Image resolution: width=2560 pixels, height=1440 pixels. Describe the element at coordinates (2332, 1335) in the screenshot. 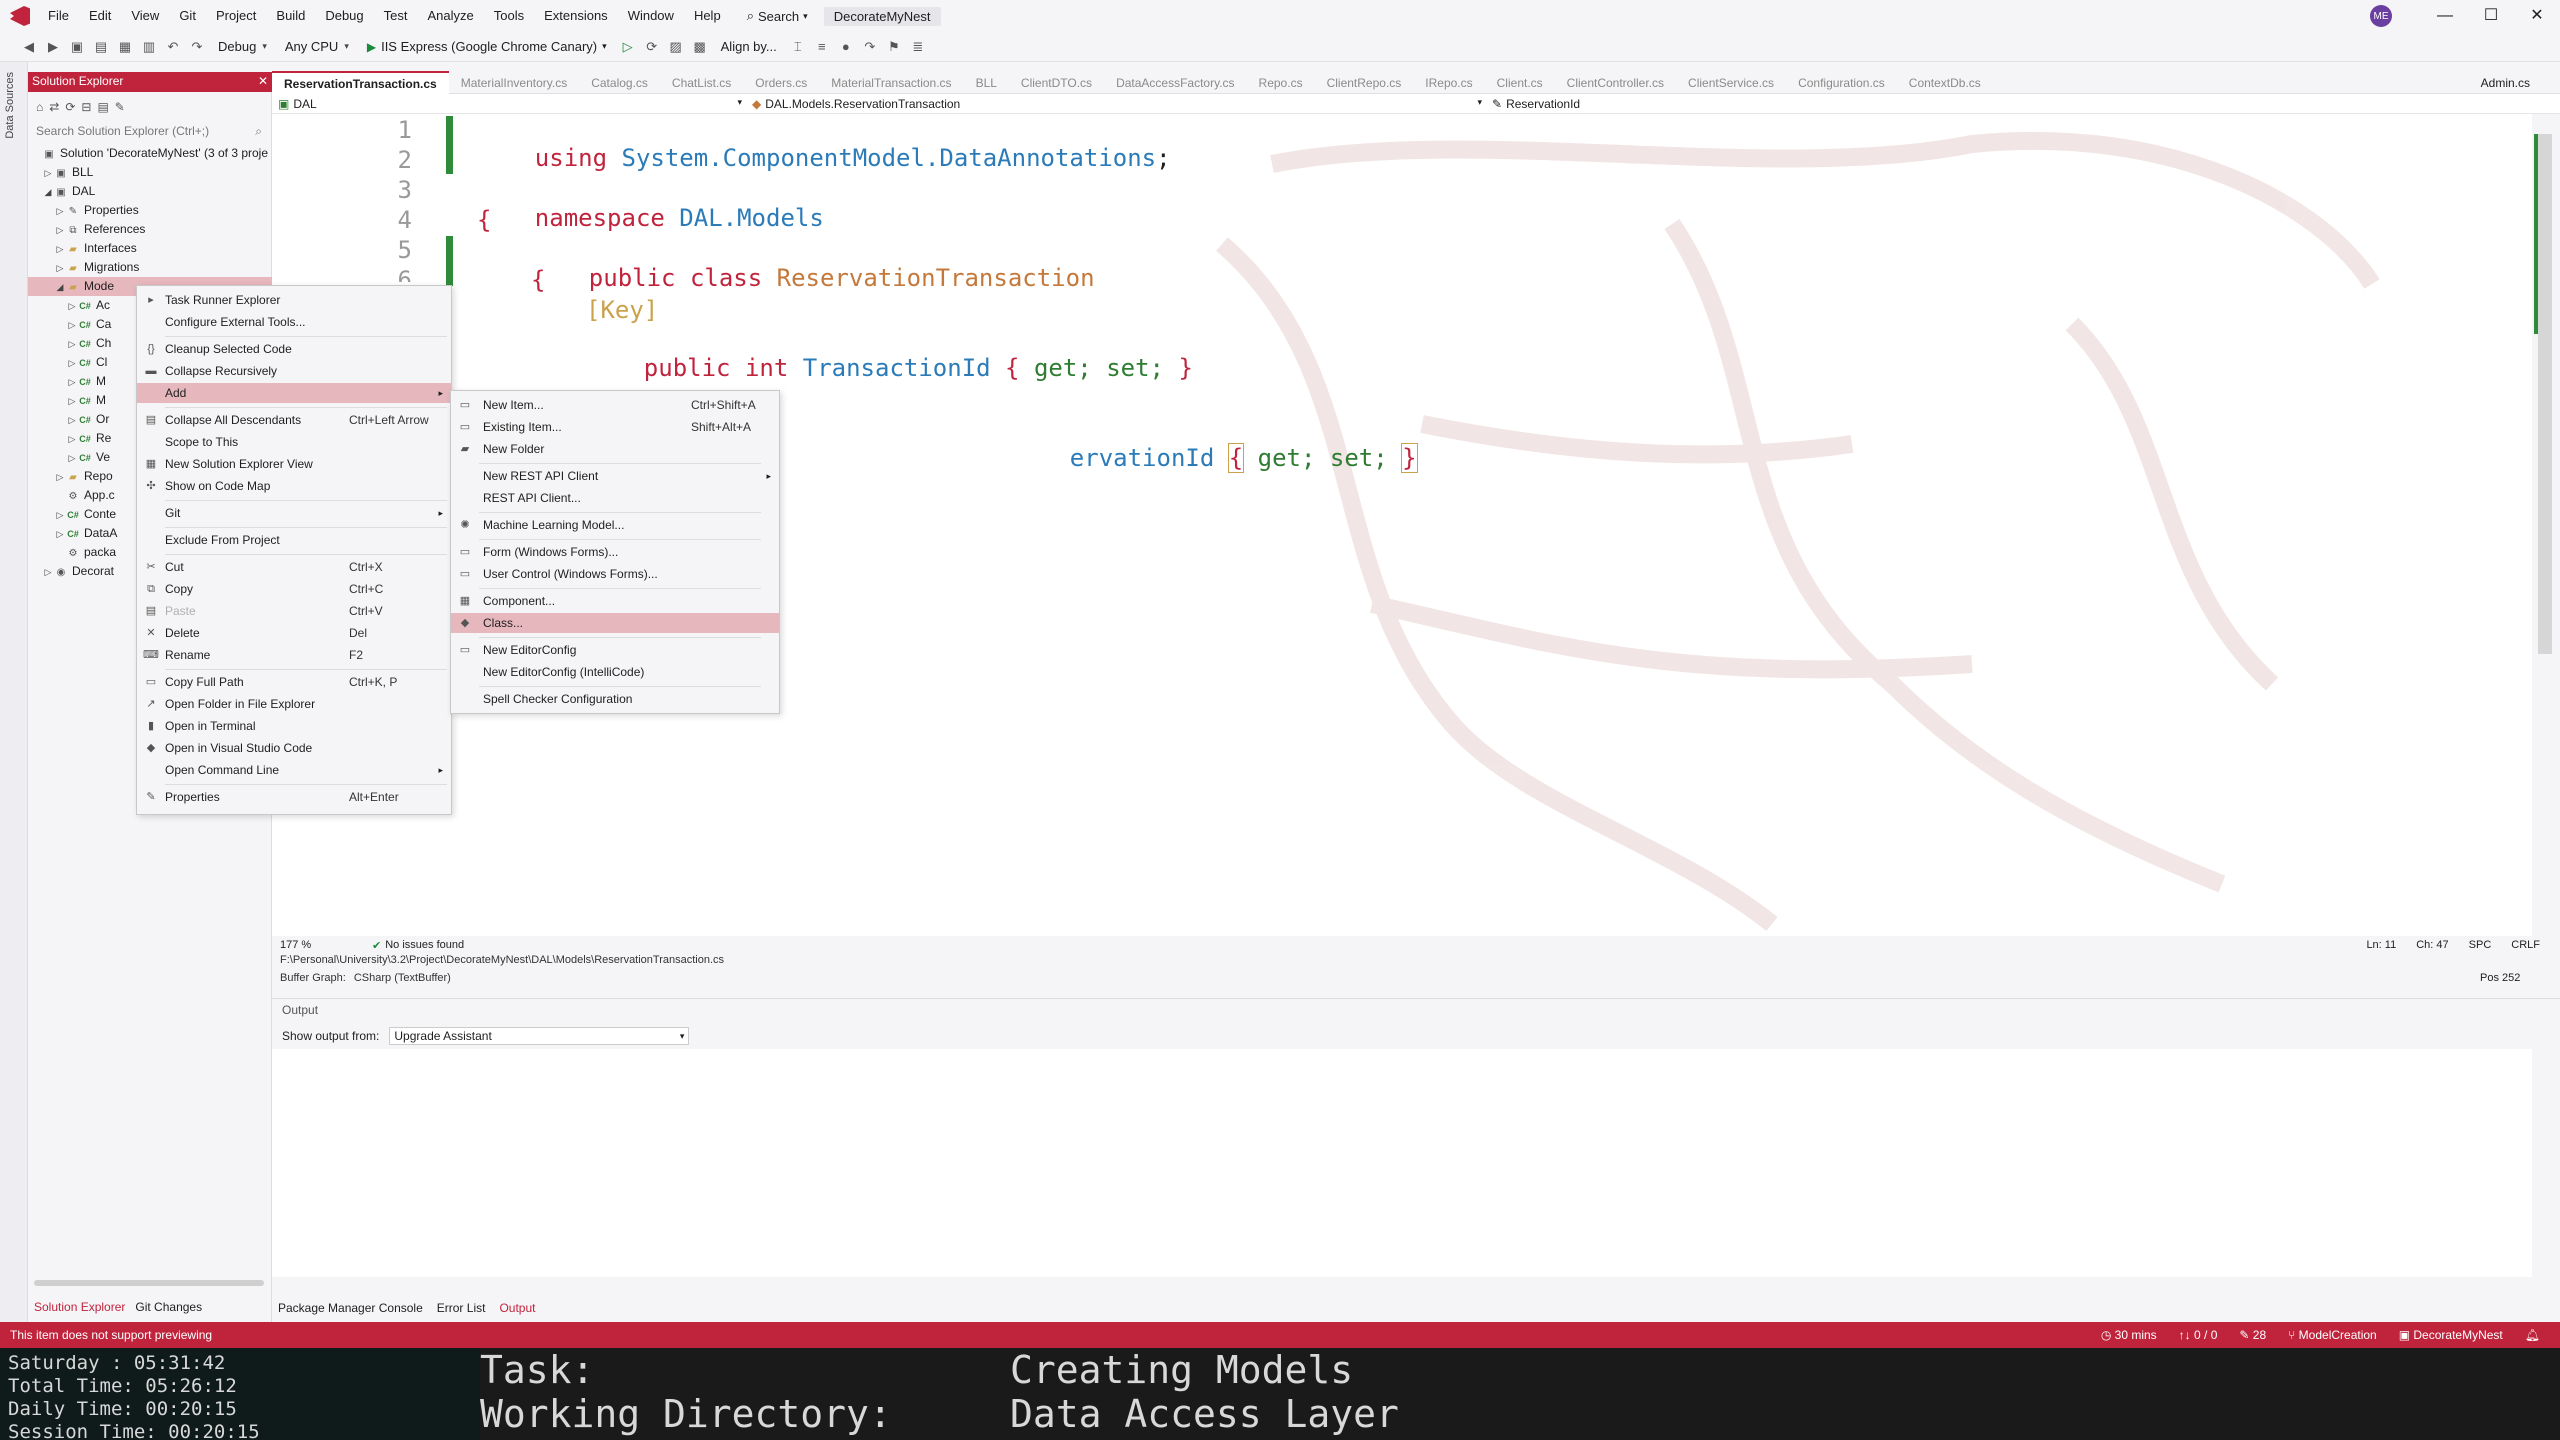

I see `branch-selector: ⑂ ModelCreation` at that location.